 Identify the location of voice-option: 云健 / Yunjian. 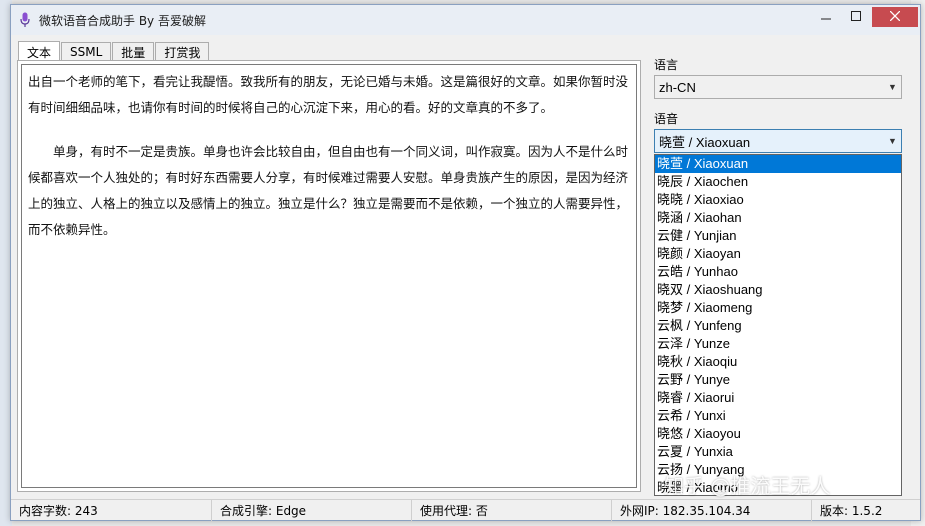
(778, 236).